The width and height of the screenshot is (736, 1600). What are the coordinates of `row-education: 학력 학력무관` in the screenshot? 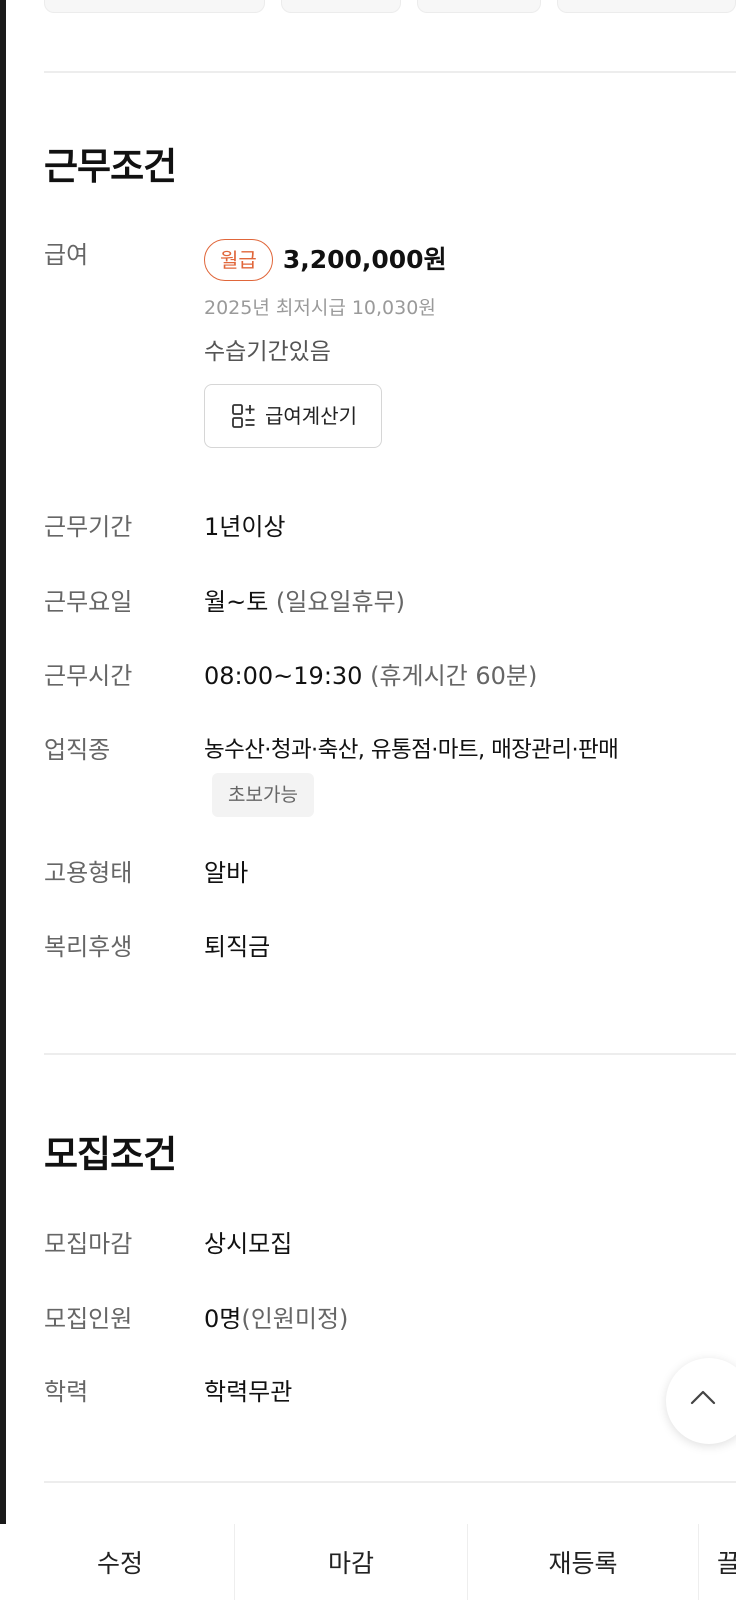 It's located at (390, 1392).